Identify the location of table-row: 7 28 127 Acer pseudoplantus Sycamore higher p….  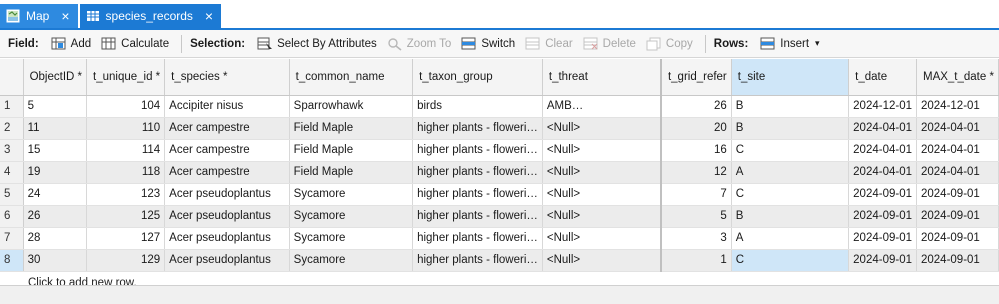
(499, 238).